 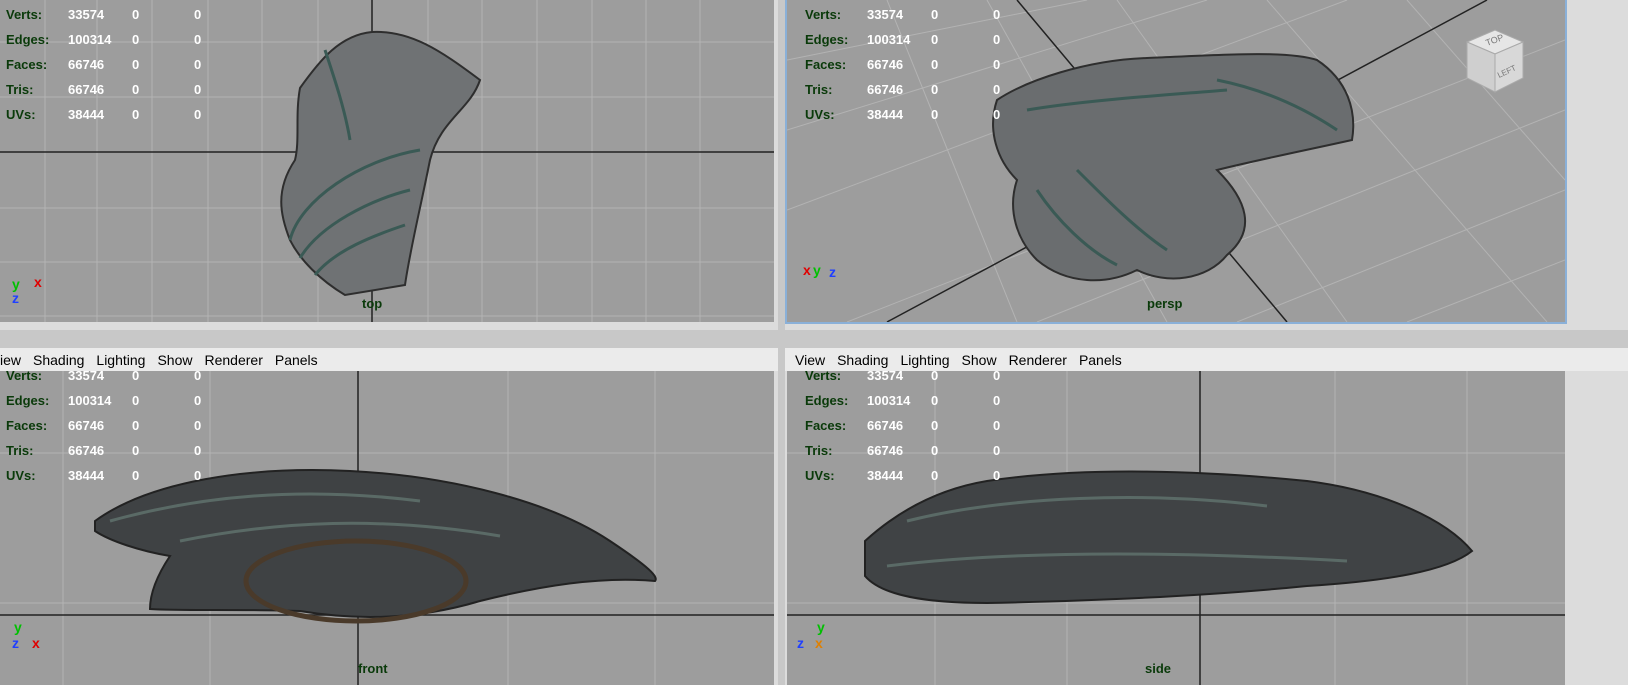 What do you see at coordinates (1158, 668) in the screenshot?
I see `camera-label-side: side` at bounding box center [1158, 668].